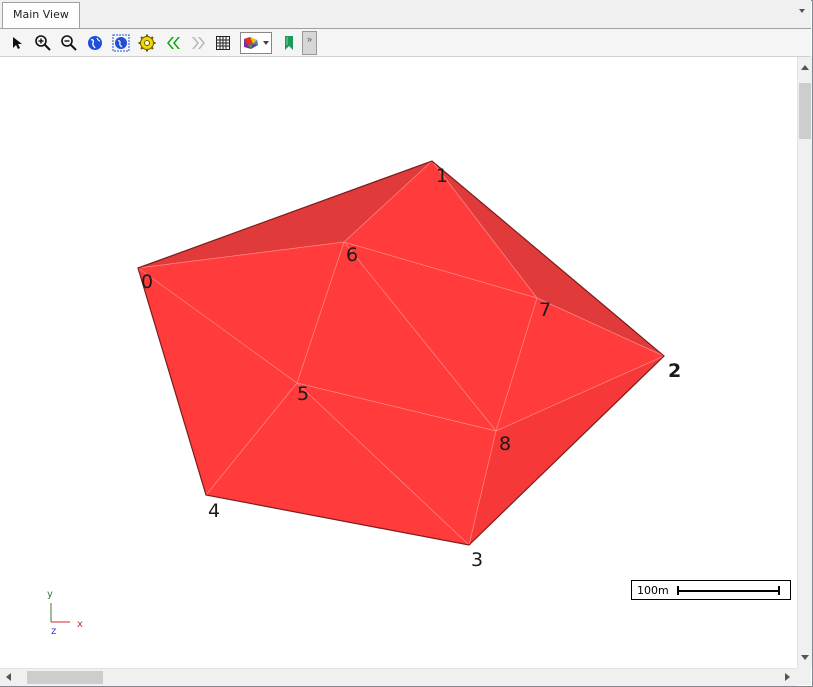 This screenshot has width=813, height=687. Describe the element at coordinates (787, 677) in the screenshot. I see `scroll-right-icon` at that location.